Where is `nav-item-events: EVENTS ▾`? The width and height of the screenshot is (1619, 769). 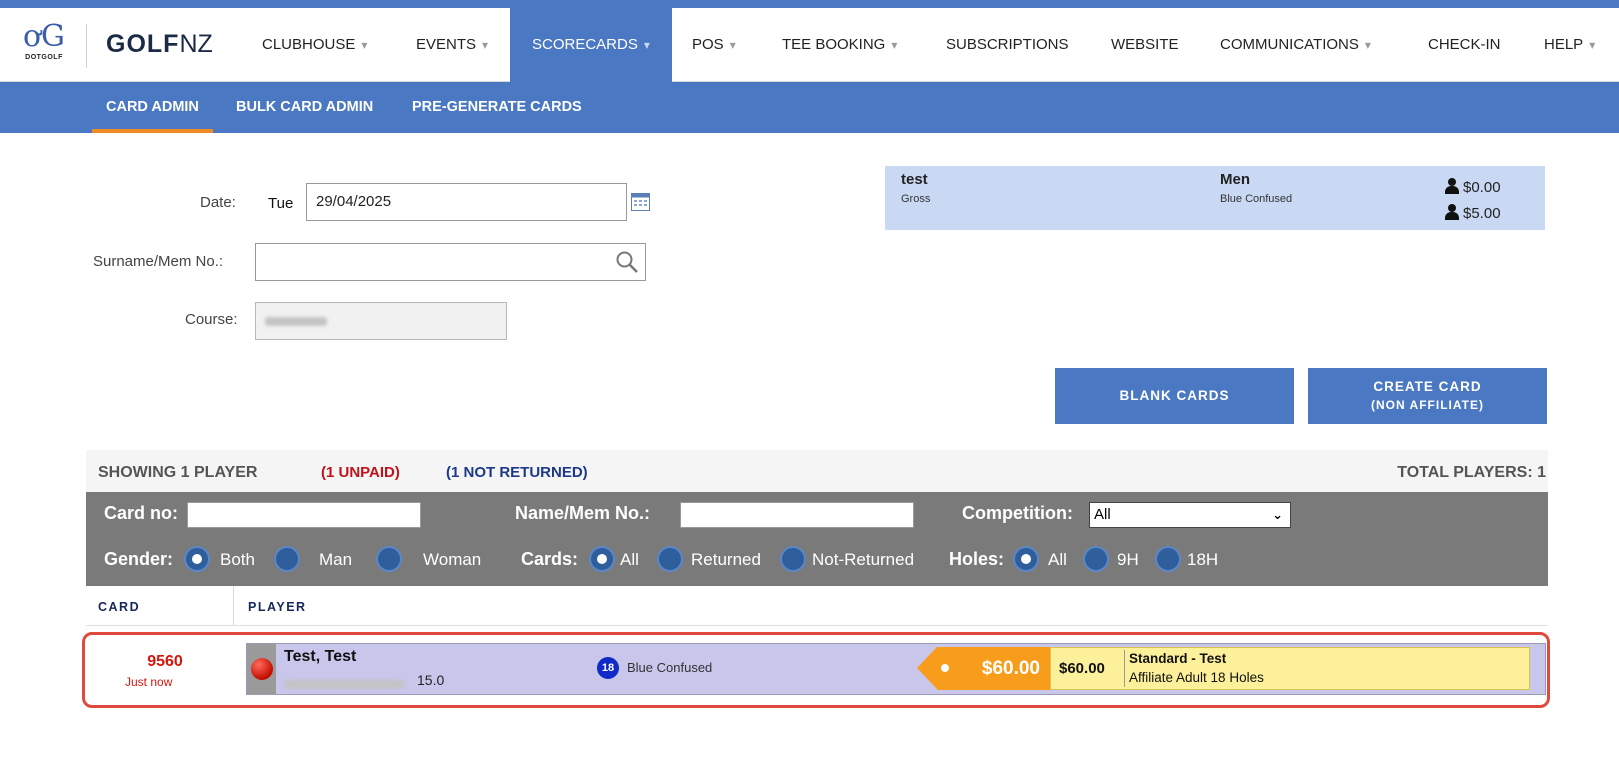 nav-item-events: EVENTS ▾ is located at coordinates (452, 45).